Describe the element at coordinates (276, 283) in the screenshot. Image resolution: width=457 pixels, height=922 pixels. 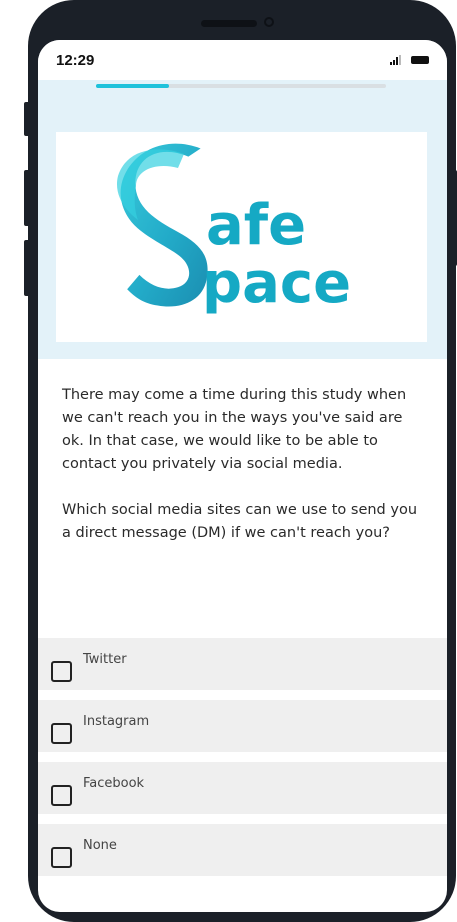
I see `logo-word-pace: pace` at that location.